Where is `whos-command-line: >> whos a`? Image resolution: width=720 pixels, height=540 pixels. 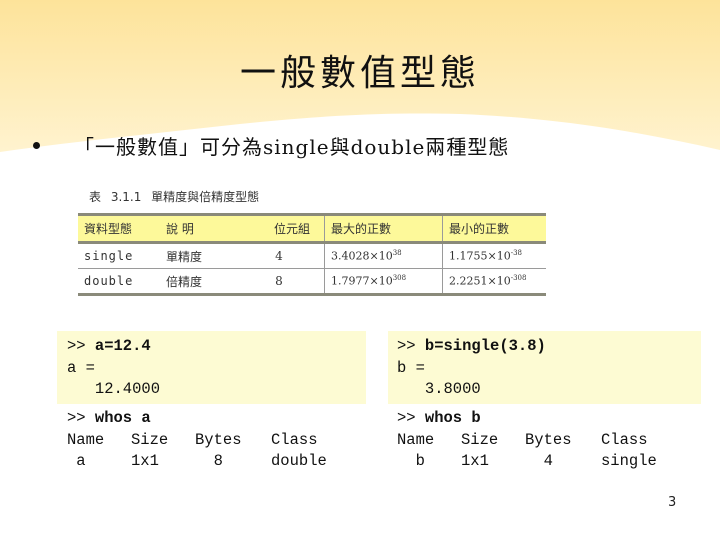
whos-command-line: >> whos a is located at coordinates (209, 419).